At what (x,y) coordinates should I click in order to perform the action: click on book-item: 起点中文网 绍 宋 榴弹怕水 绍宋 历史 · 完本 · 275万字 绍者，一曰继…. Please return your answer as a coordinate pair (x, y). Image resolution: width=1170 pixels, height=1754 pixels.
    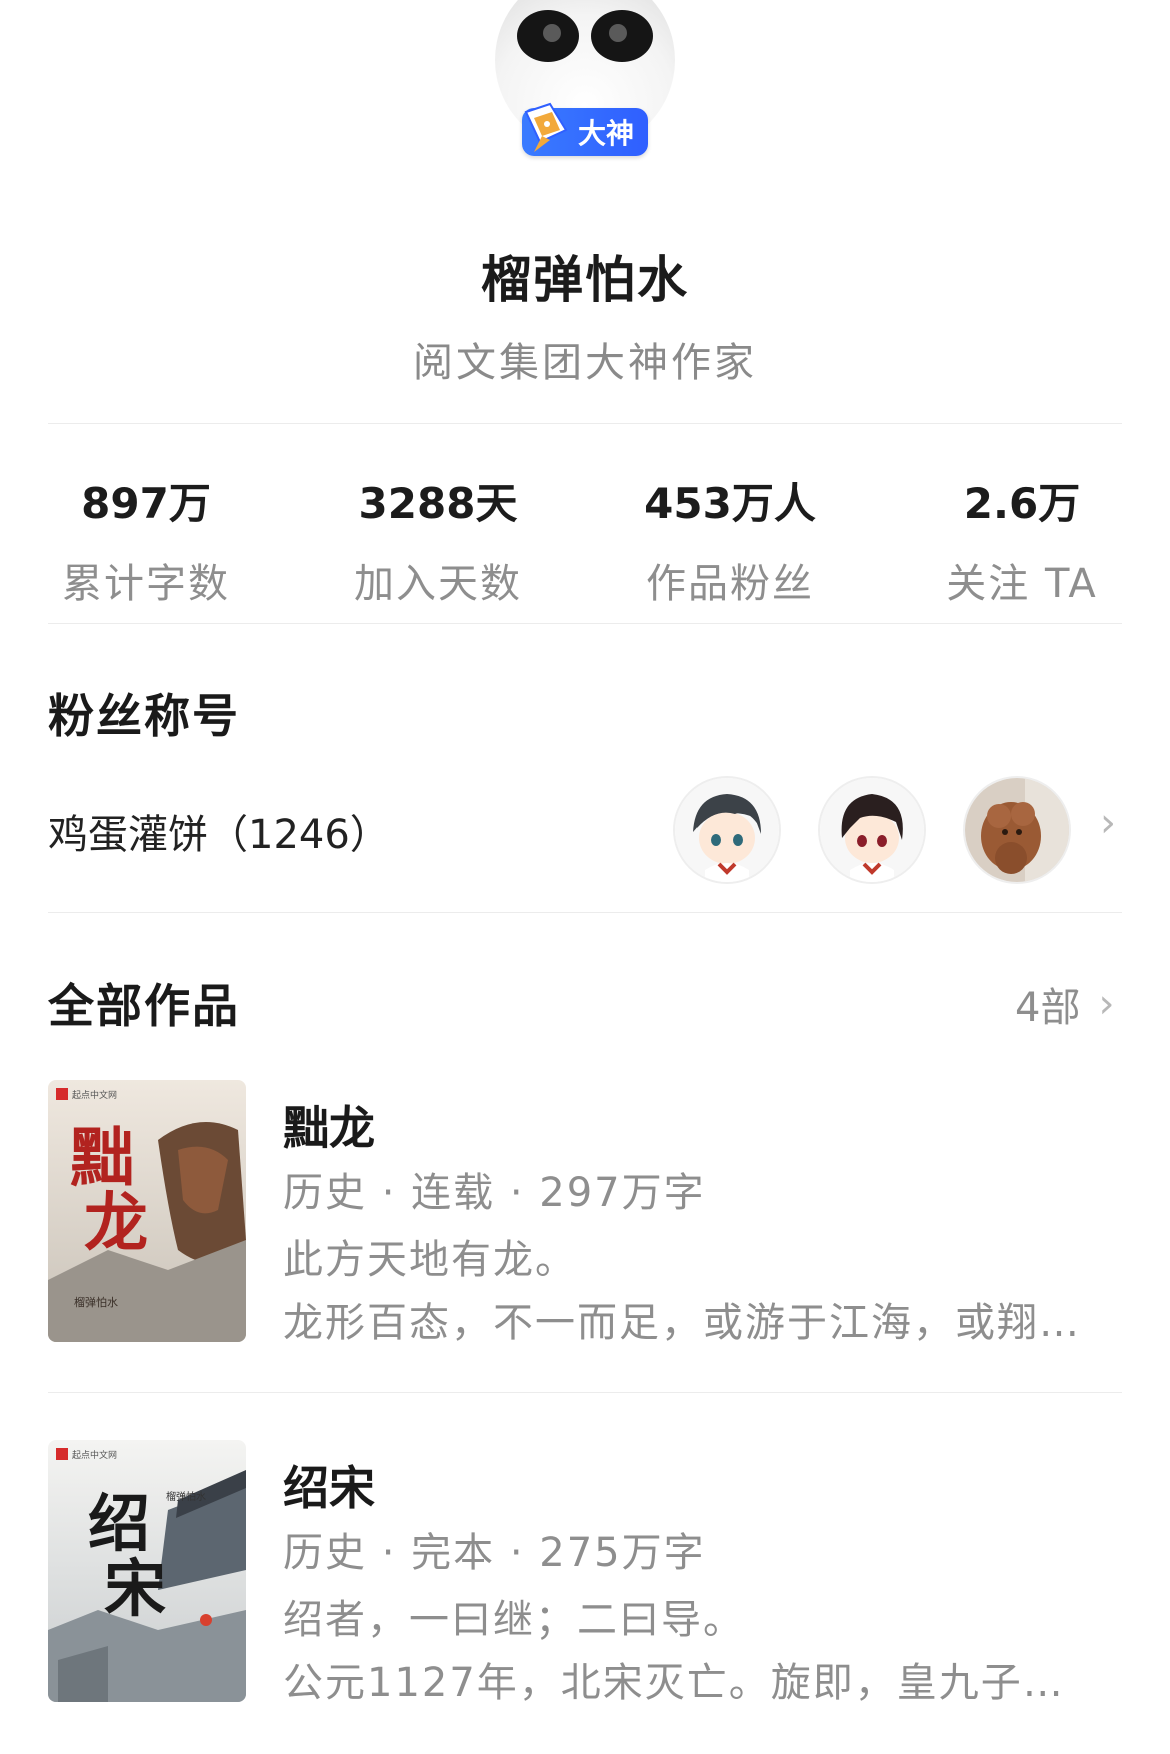
    Looking at the image, I should click on (585, 1573).